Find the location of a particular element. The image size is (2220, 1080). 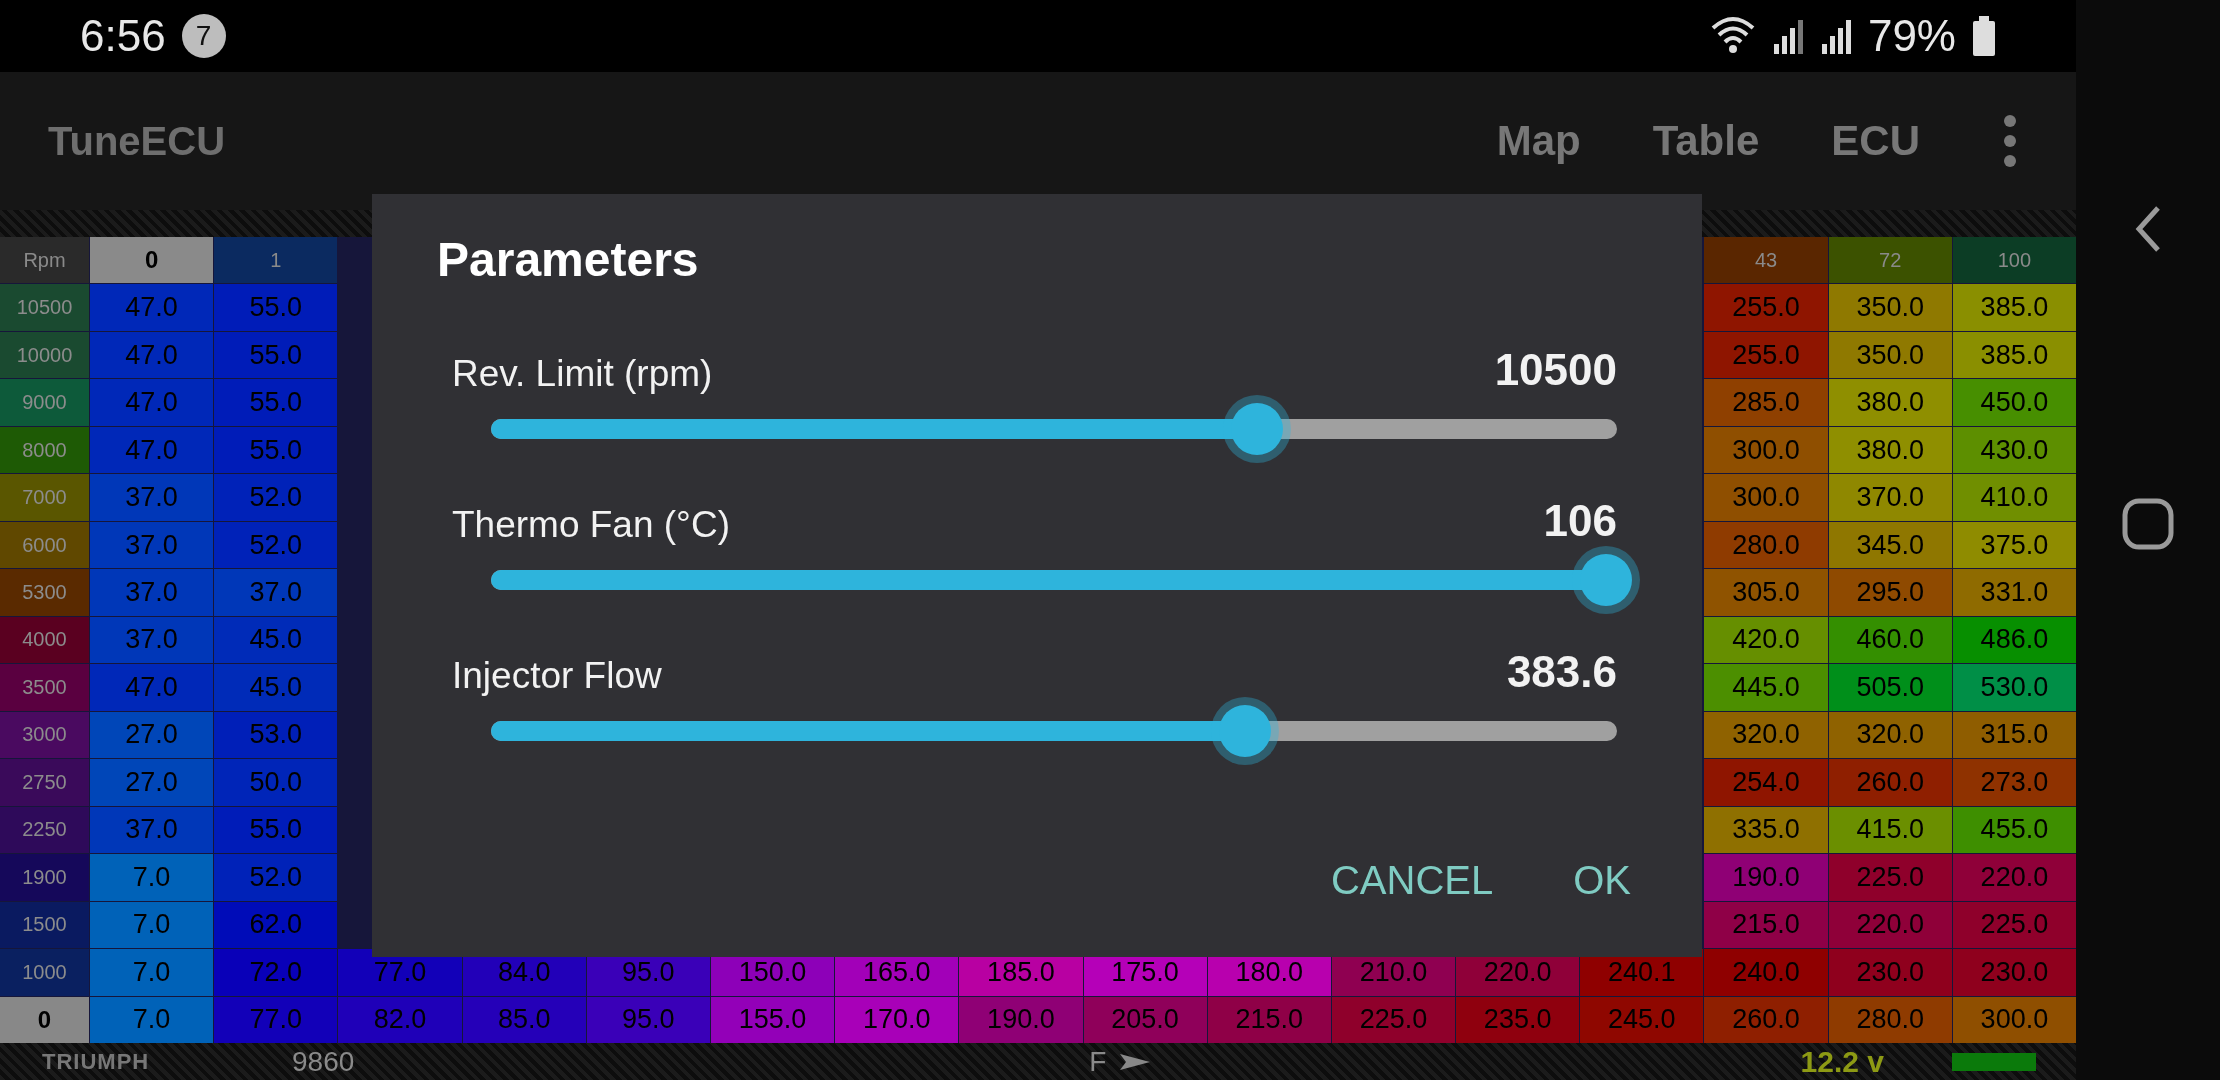

column-header: 43 is located at coordinates (1766, 260).